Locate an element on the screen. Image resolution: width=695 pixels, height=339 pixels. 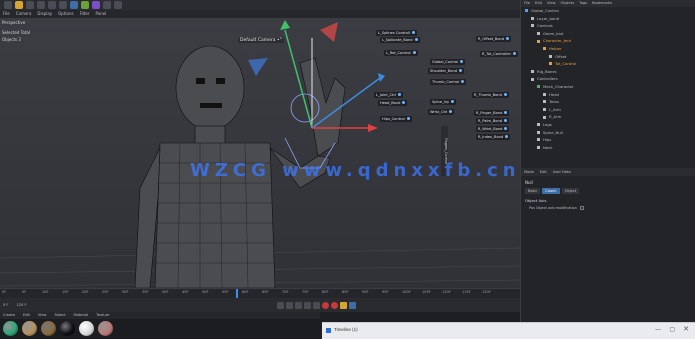
obj-menu-edit: Edit is located at coordinates (538, 3).